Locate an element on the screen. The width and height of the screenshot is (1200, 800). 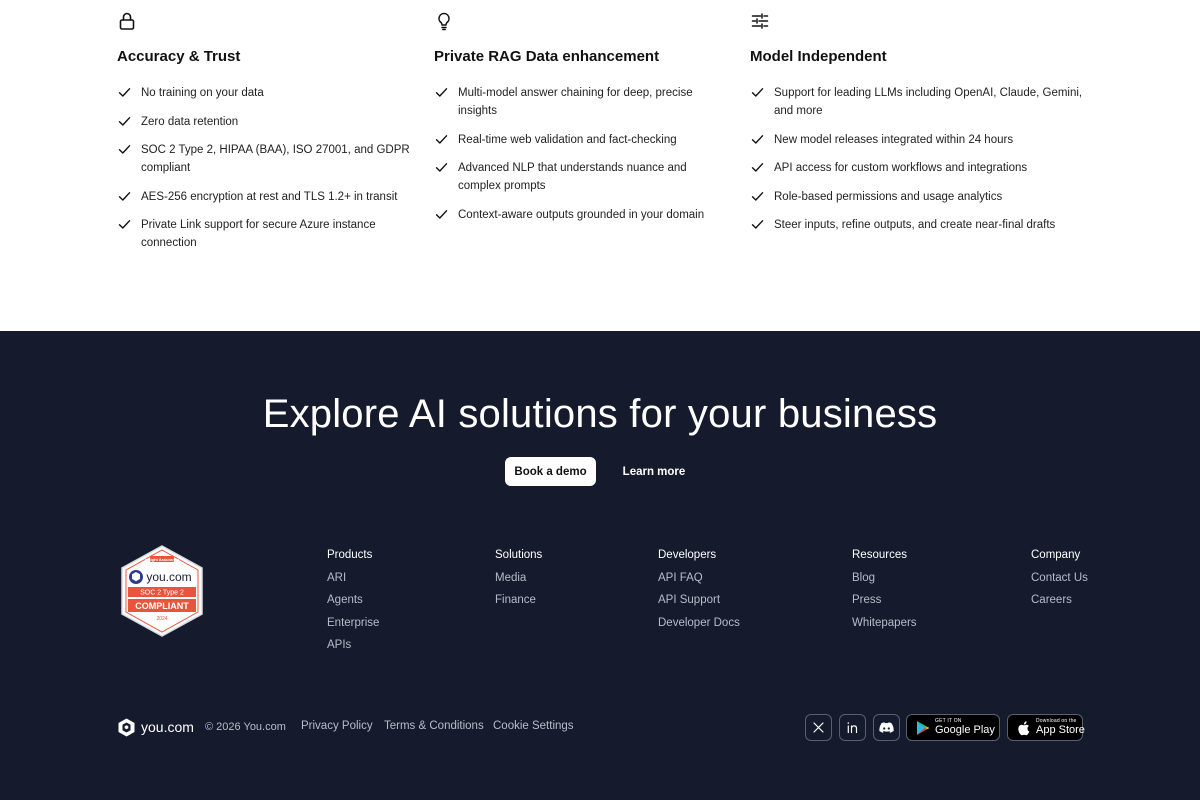
google-play-button: GET IT ON Google Play is located at coordinates (953, 727).